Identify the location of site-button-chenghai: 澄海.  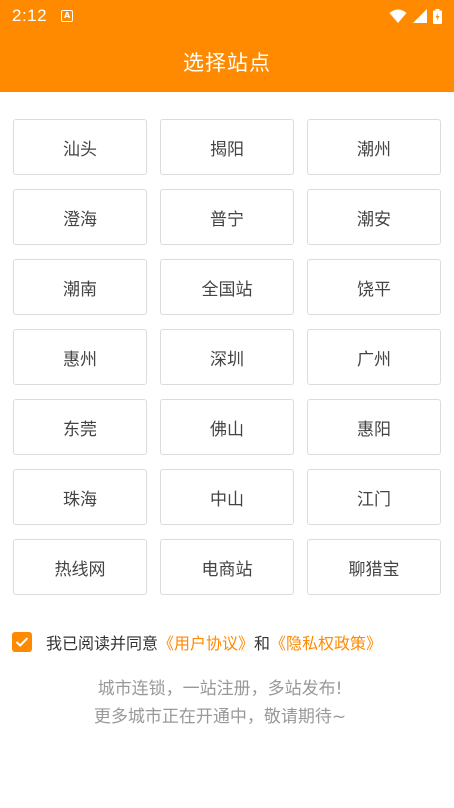
(80, 217).